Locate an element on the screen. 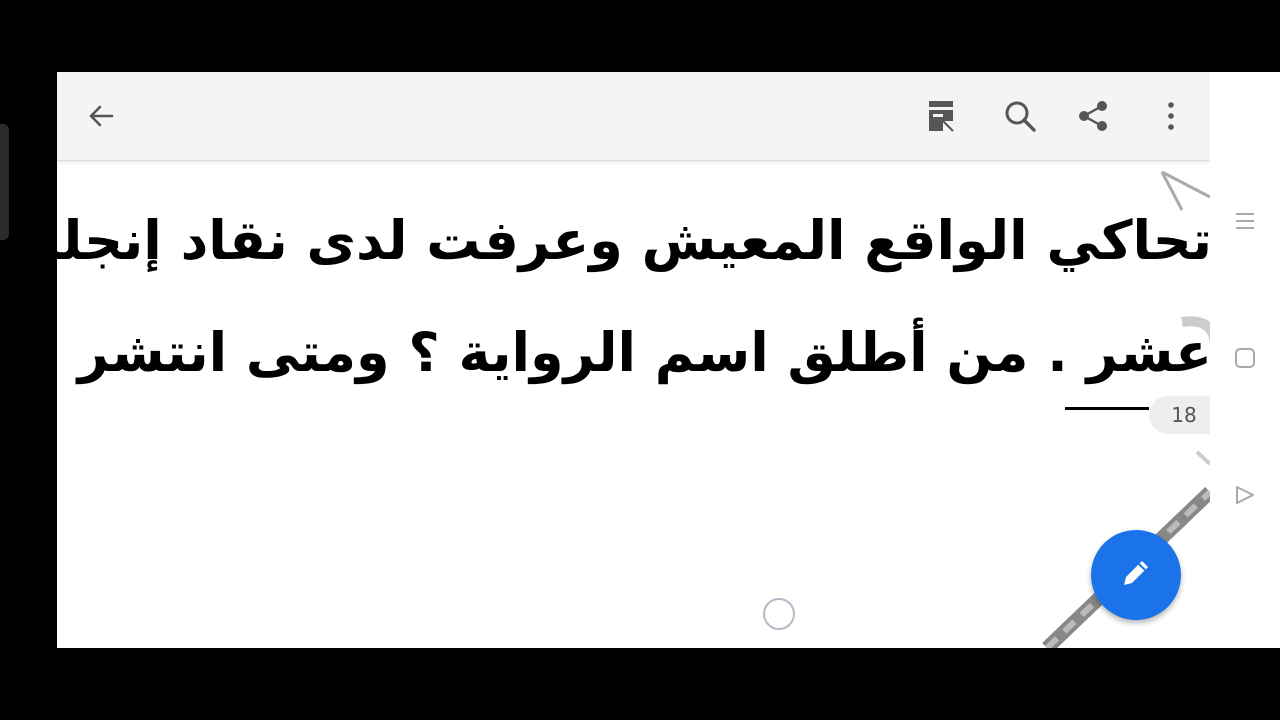  share-button is located at coordinates (1093, 116).